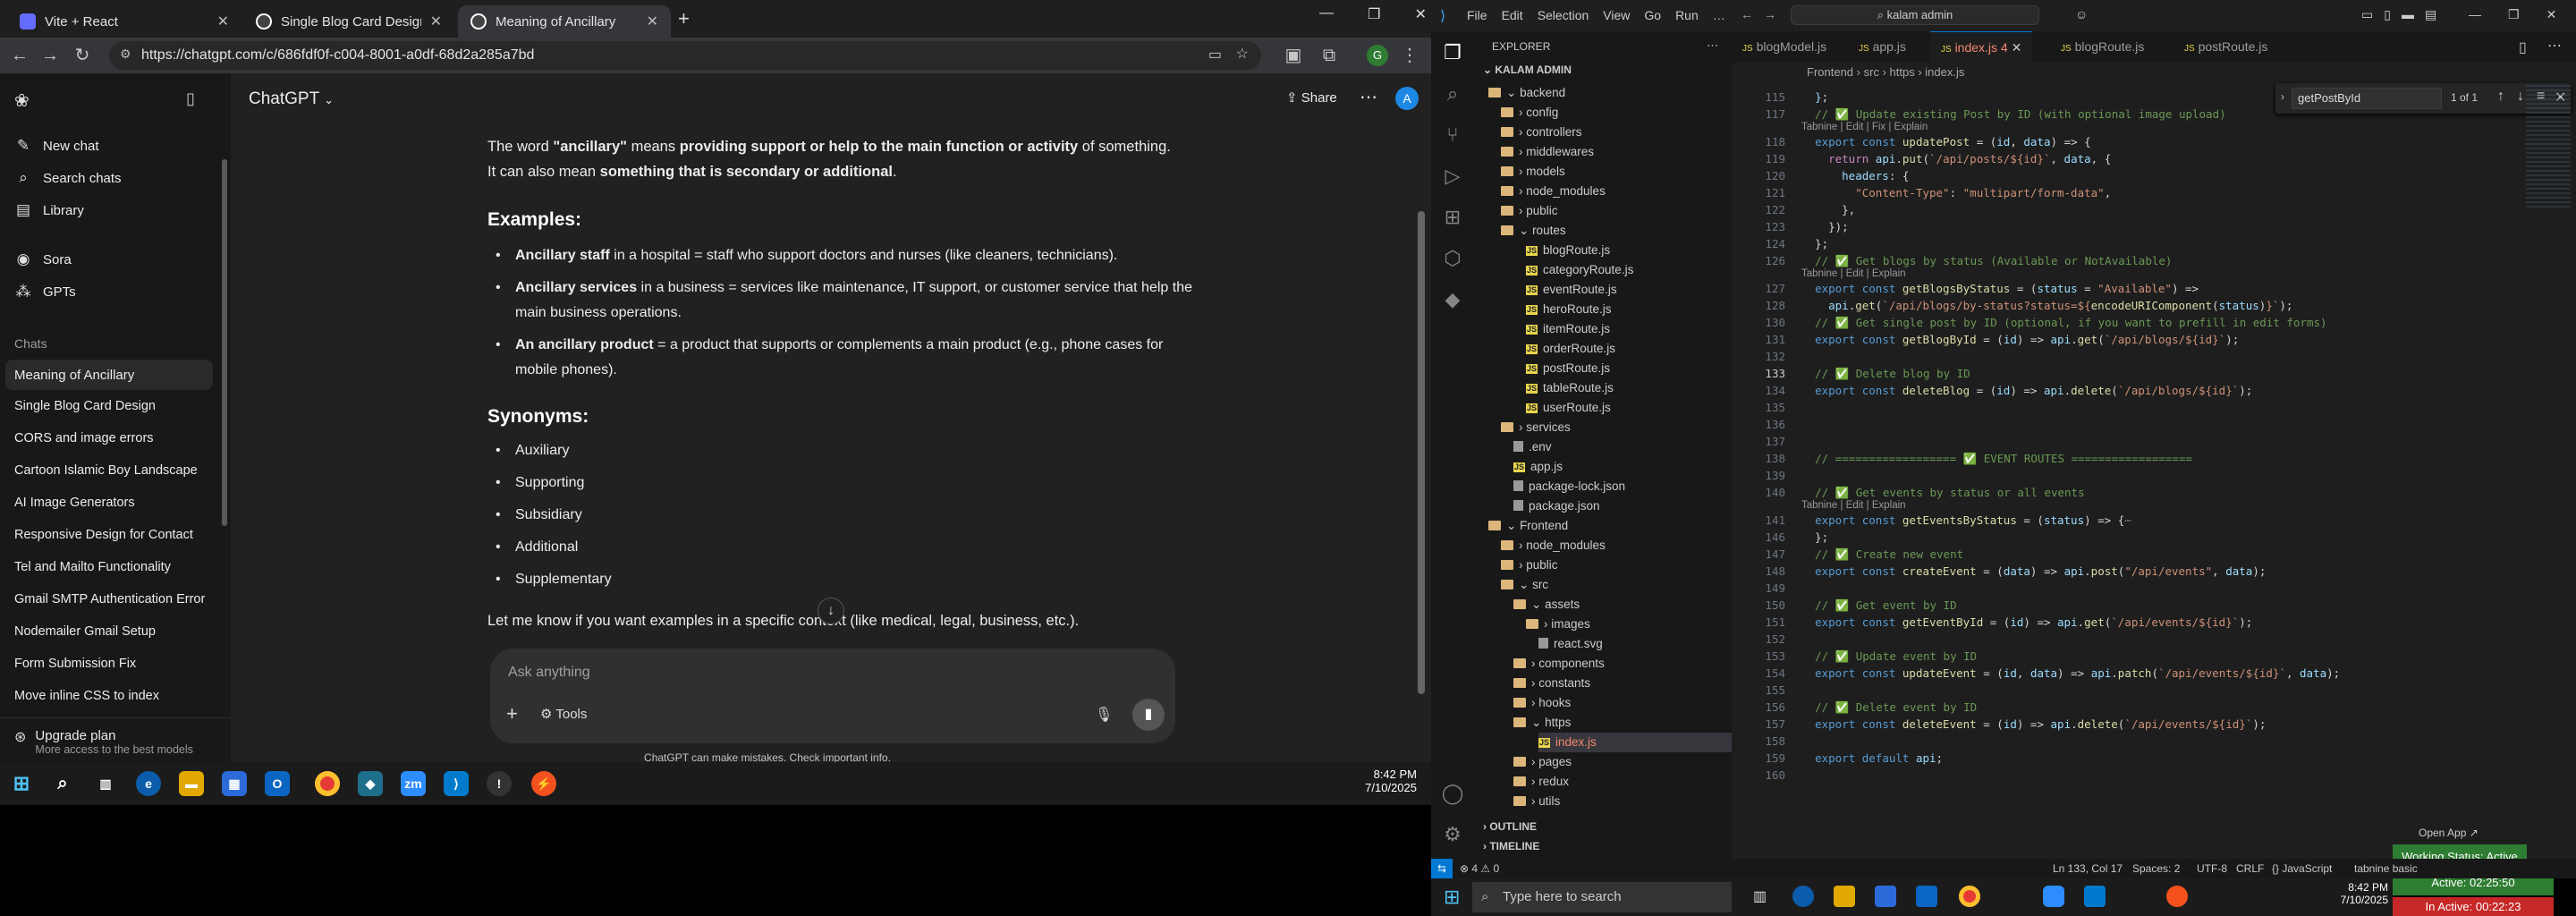  I want to click on browser-tab-vite: Vite + React ✕, so click(124, 21).